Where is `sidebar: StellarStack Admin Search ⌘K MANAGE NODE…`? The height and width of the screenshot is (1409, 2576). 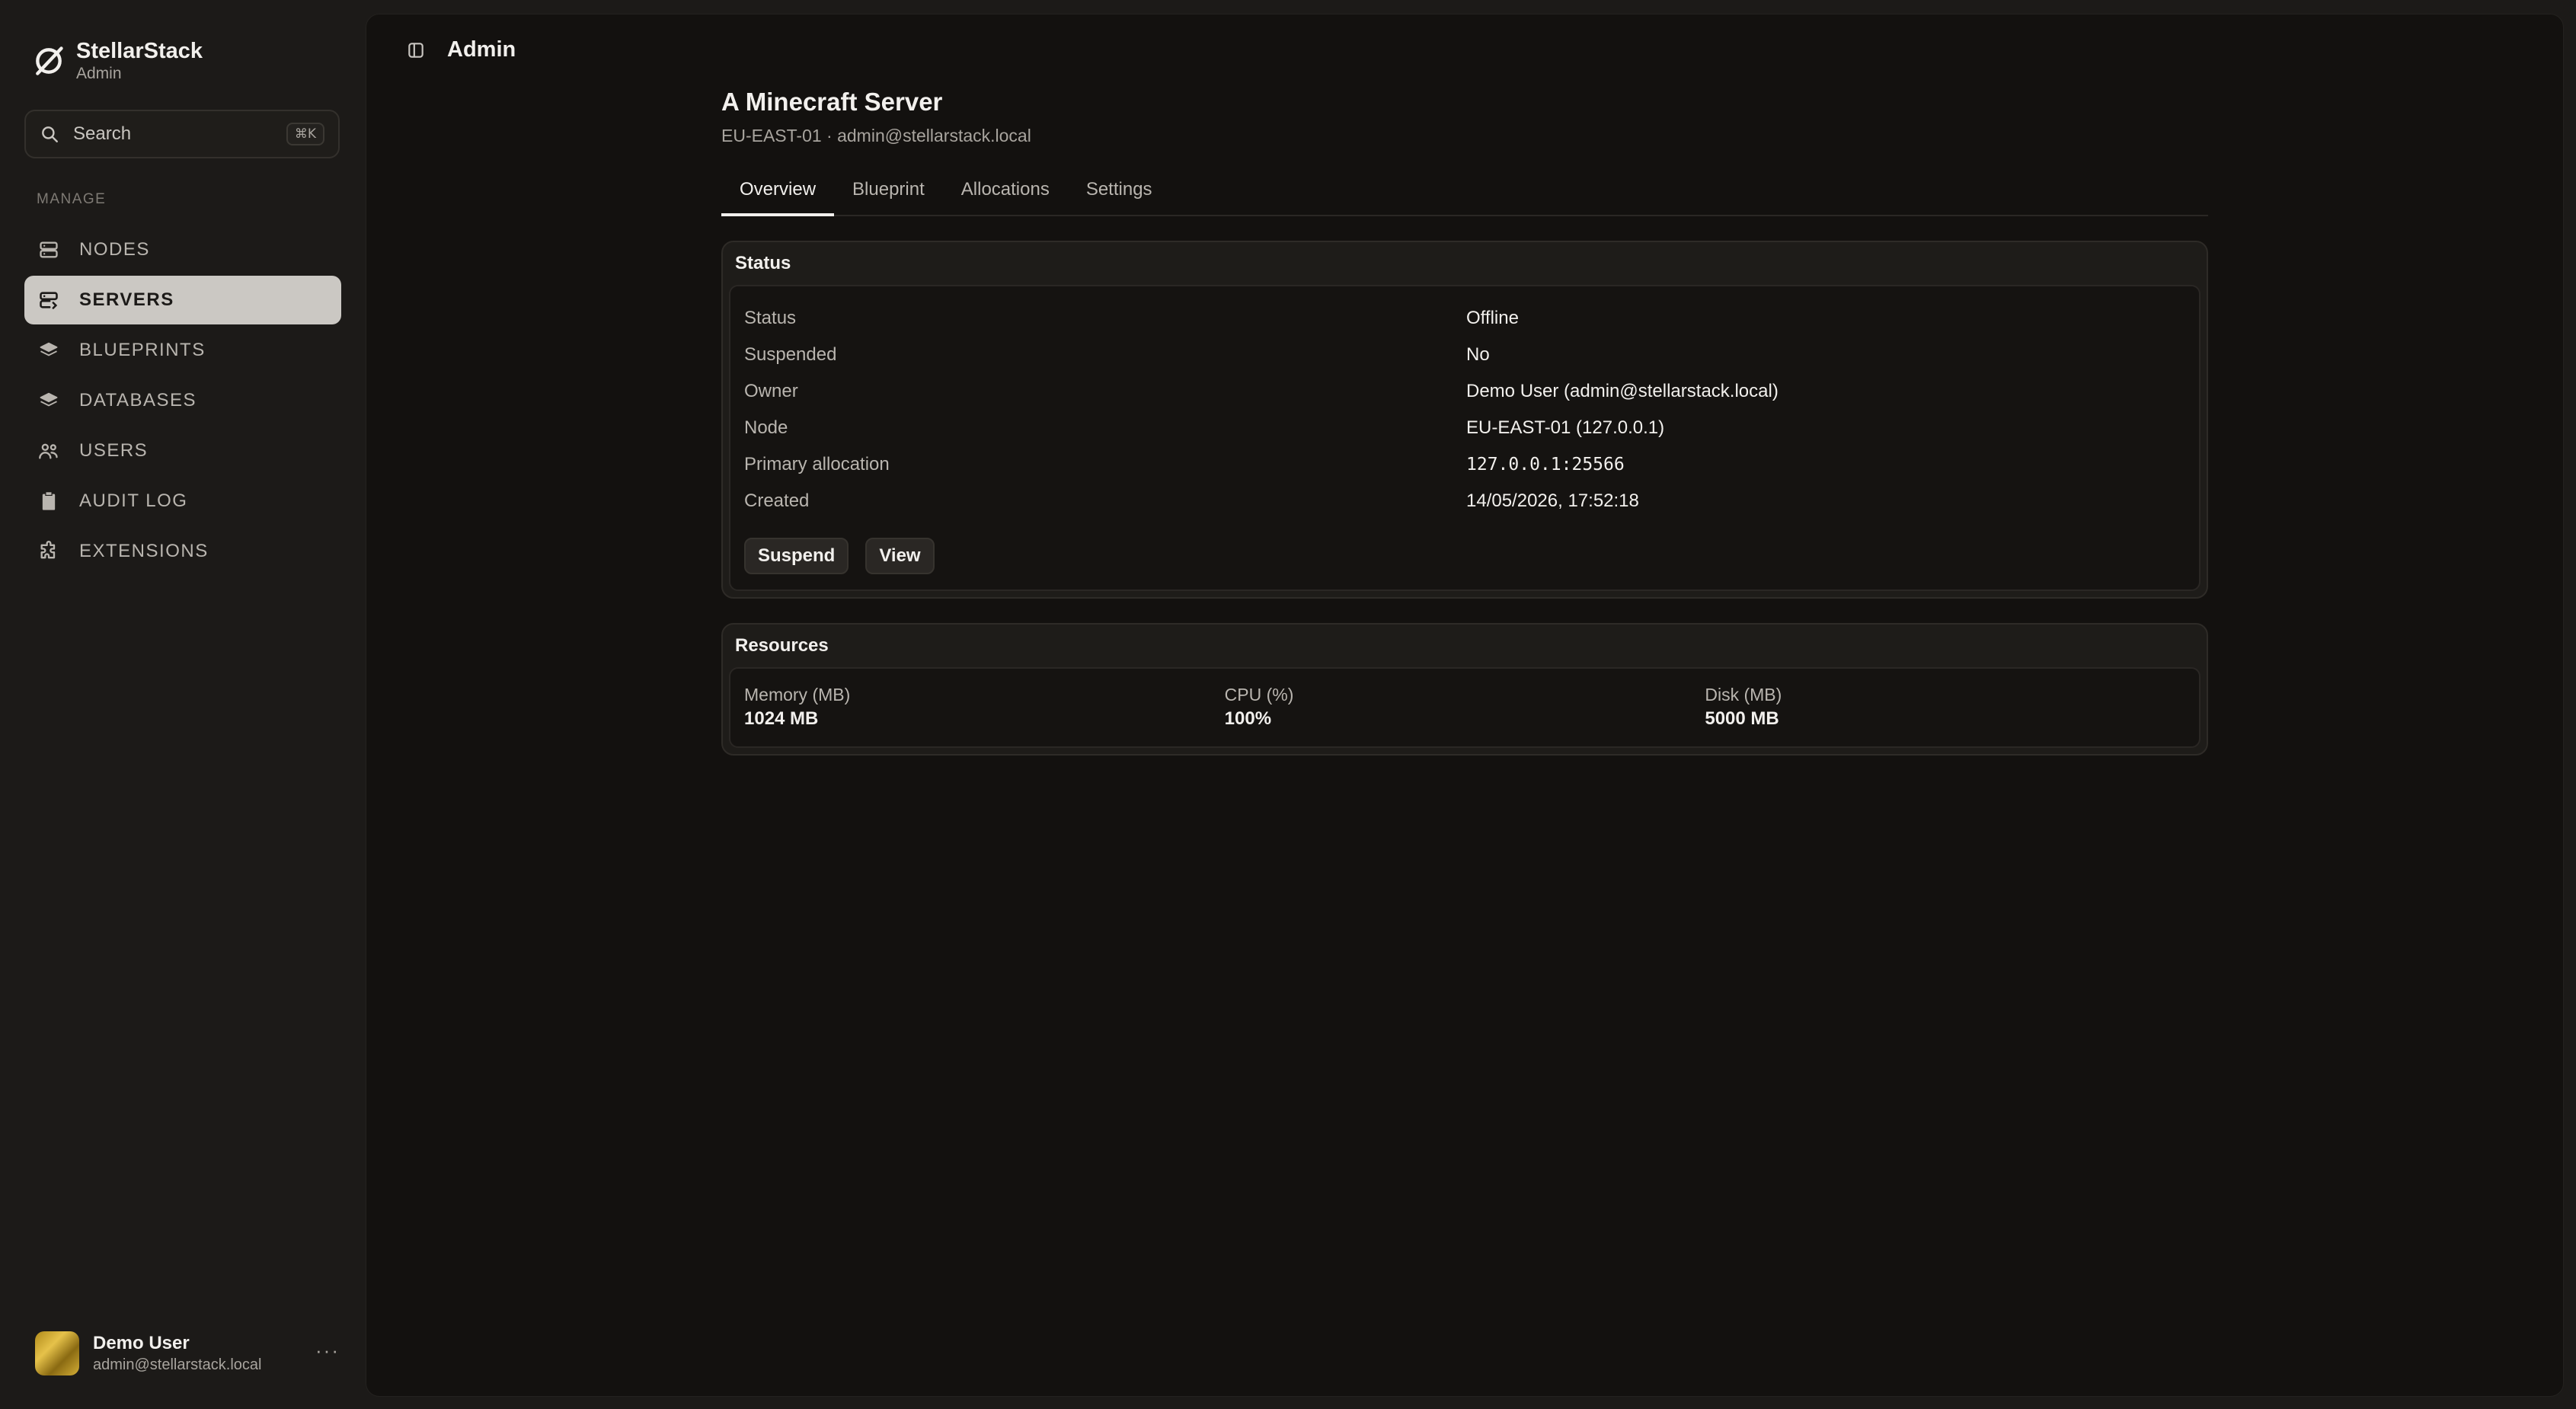 sidebar: StellarStack Admin Search ⌘K MANAGE NODE… is located at coordinates (182, 704).